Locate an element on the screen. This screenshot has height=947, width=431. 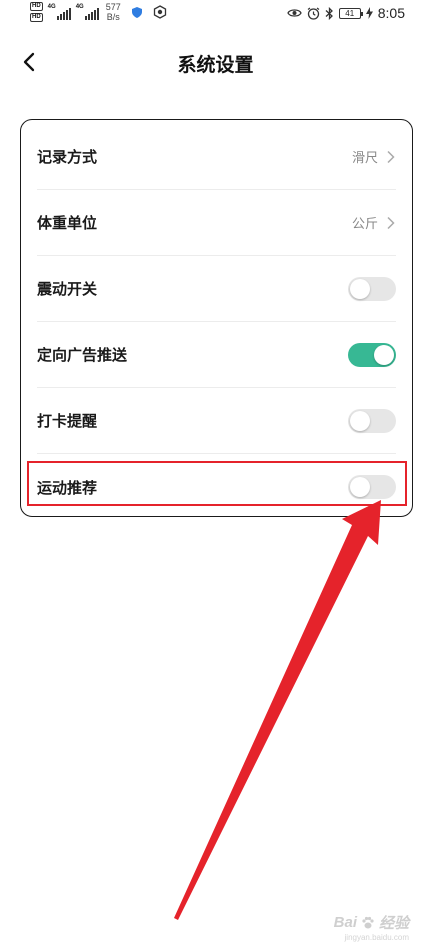
network-type-2: 4G is located at coordinates (79, 7).